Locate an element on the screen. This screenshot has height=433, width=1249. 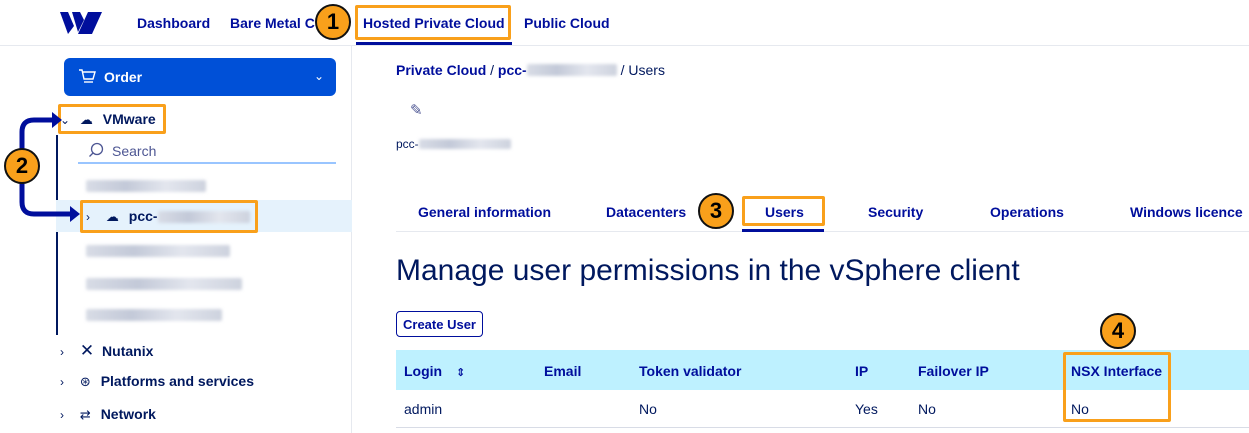
tab-security: Security is located at coordinates (895, 212).